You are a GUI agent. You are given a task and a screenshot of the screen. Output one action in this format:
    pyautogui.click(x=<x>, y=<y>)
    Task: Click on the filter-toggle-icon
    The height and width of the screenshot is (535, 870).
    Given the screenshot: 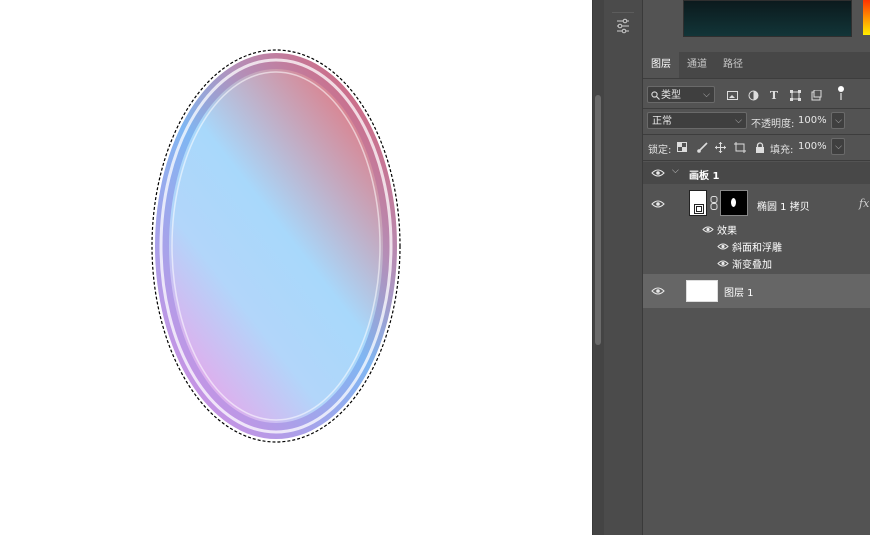 What is the action you would take?
    pyautogui.click(x=841, y=93)
    